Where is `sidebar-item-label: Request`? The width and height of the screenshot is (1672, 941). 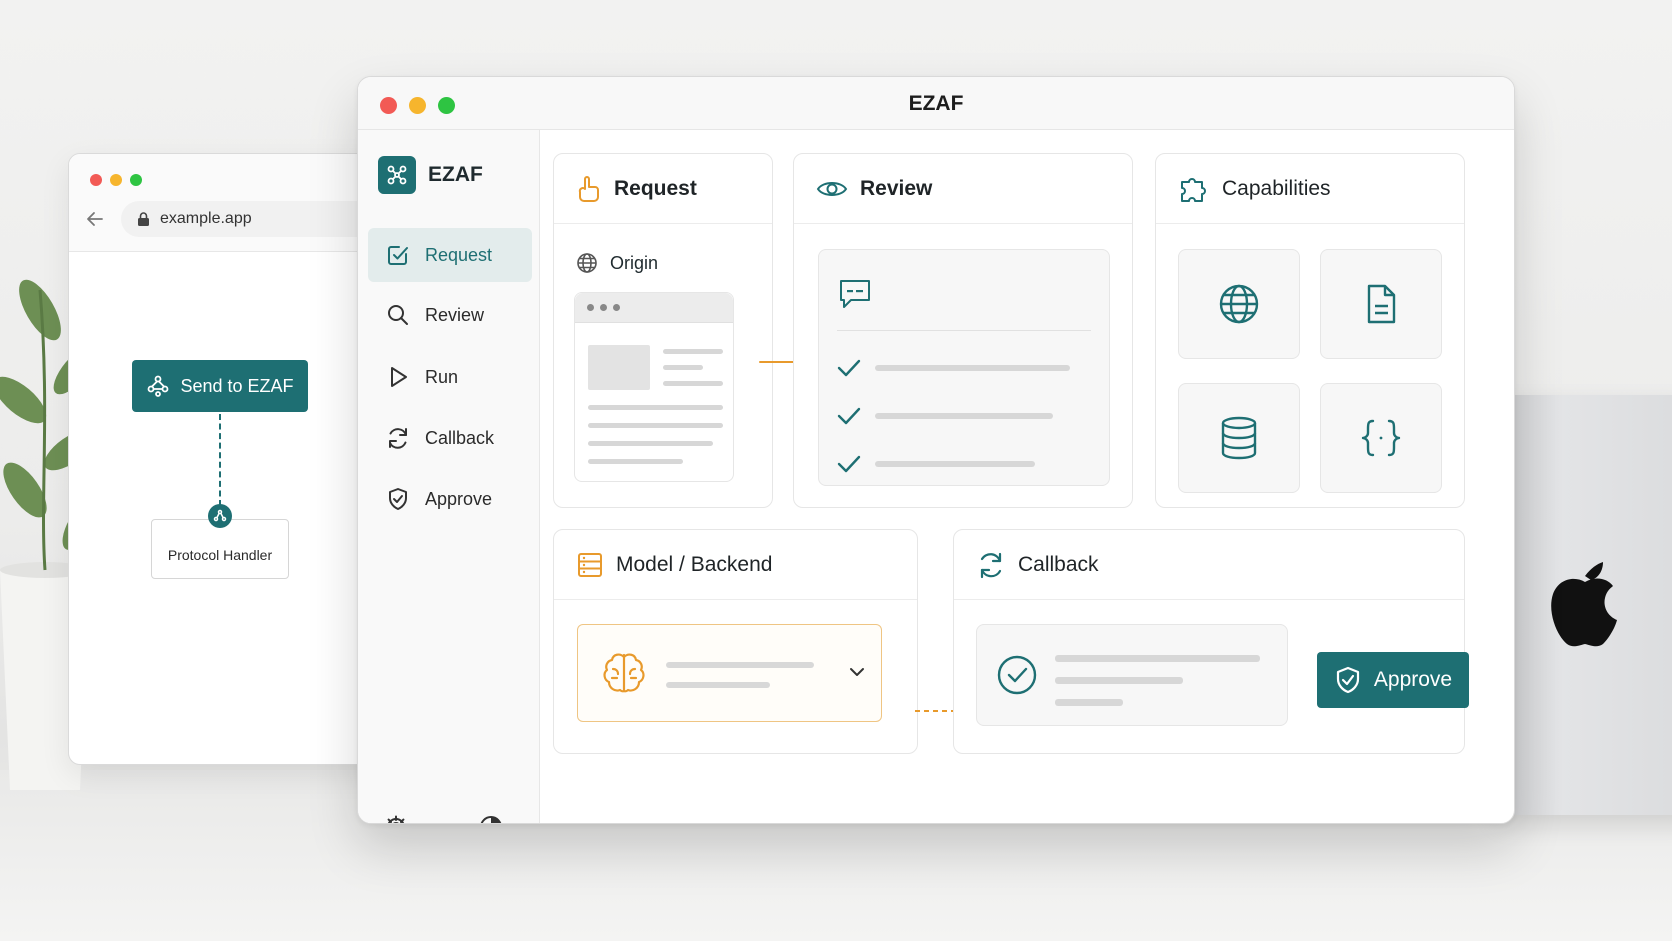 sidebar-item-label: Request is located at coordinates (459, 254).